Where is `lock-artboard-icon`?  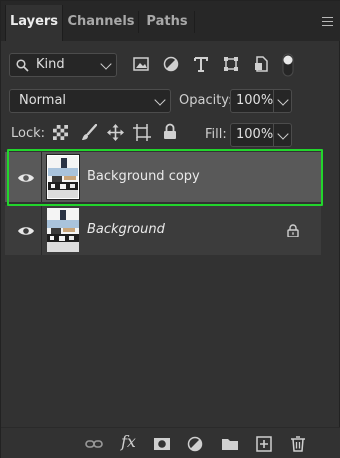 lock-artboard-icon is located at coordinates (142, 132).